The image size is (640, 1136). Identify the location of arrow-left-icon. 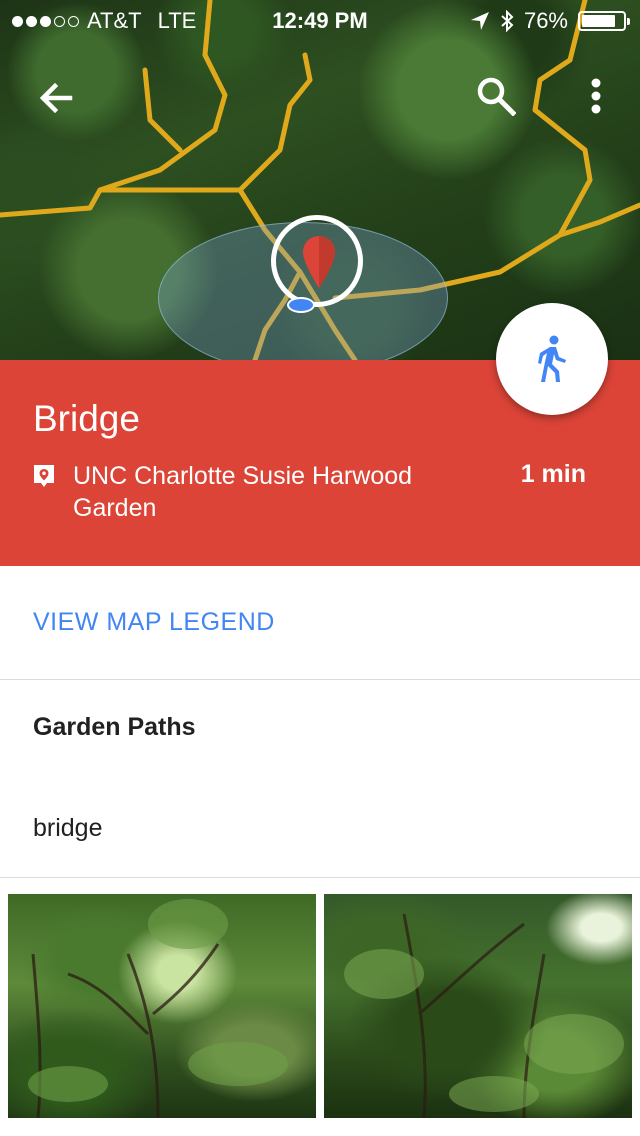
(56, 98).